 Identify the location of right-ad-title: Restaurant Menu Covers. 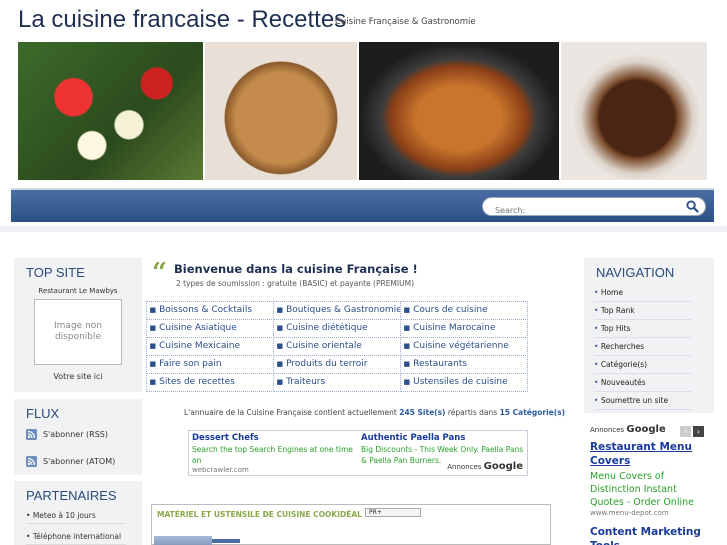
(650, 454).